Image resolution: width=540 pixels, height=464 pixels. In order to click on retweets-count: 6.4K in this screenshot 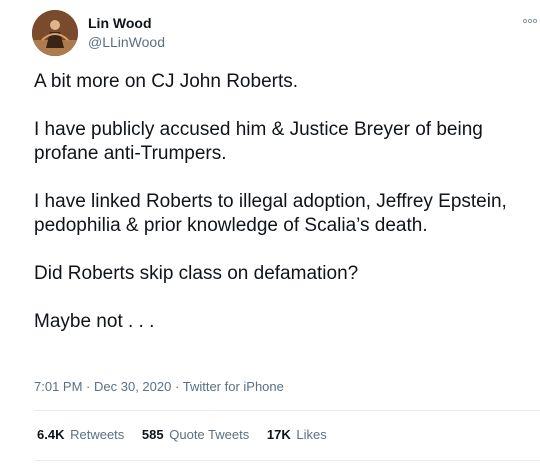, I will do `click(51, 434)`.